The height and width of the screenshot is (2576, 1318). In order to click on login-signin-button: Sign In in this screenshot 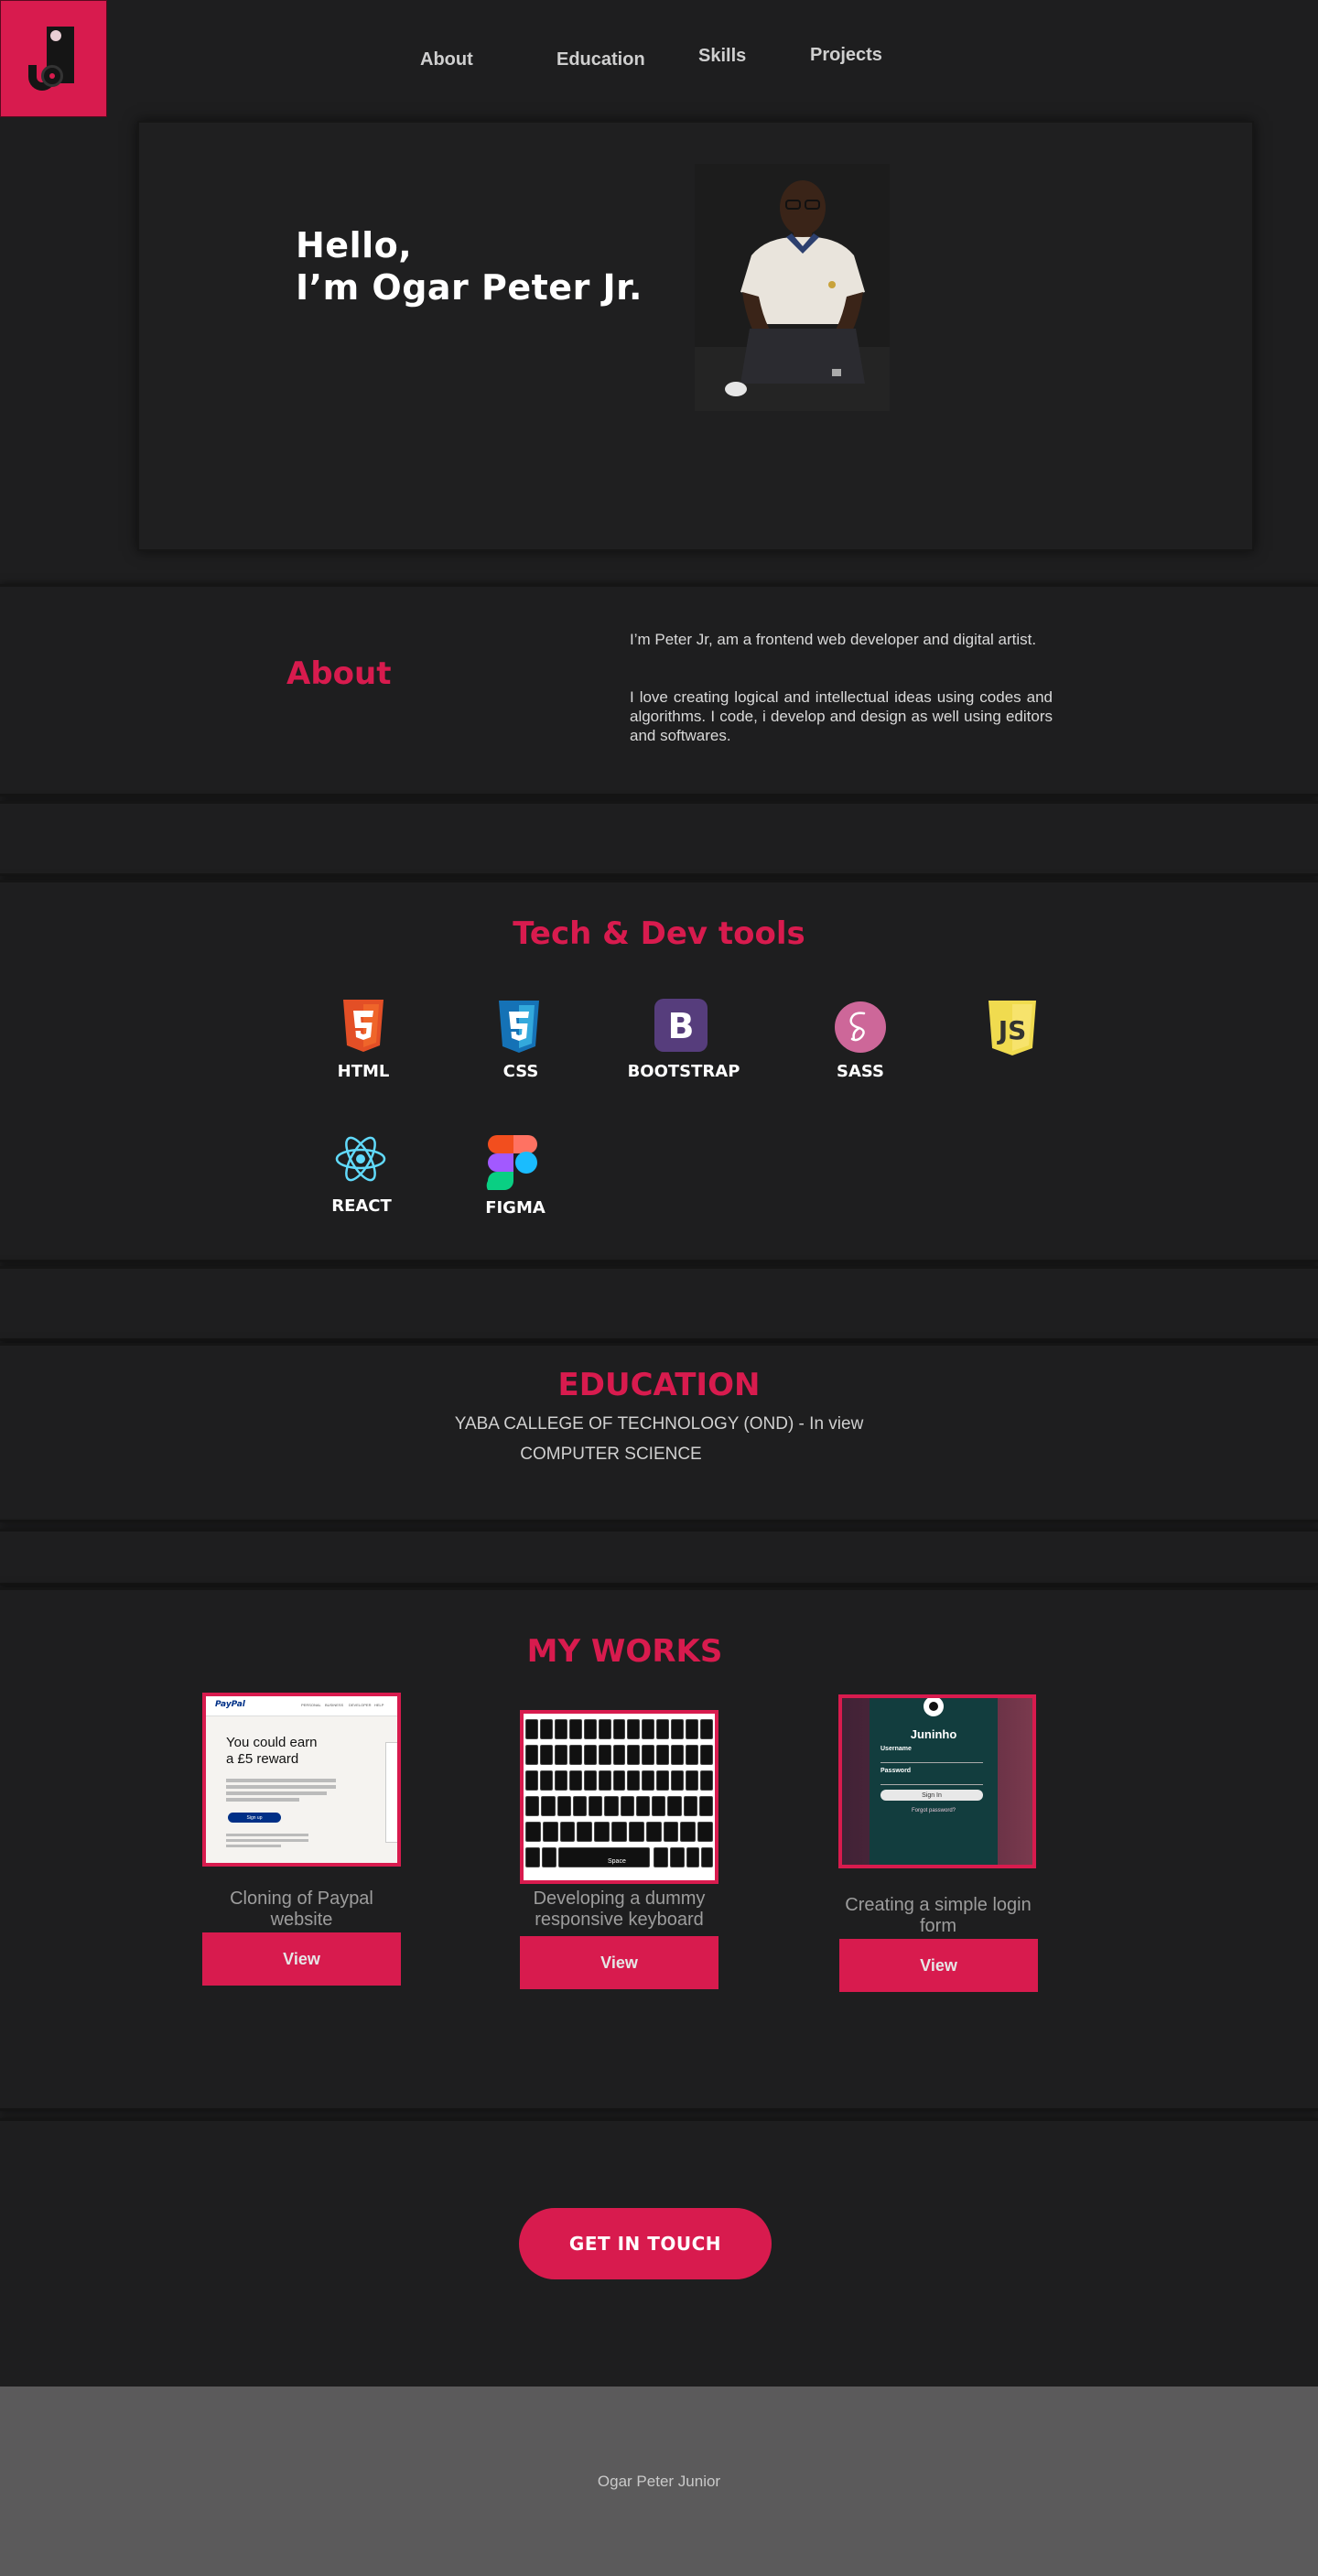, I will do `click(931, 1796)`.